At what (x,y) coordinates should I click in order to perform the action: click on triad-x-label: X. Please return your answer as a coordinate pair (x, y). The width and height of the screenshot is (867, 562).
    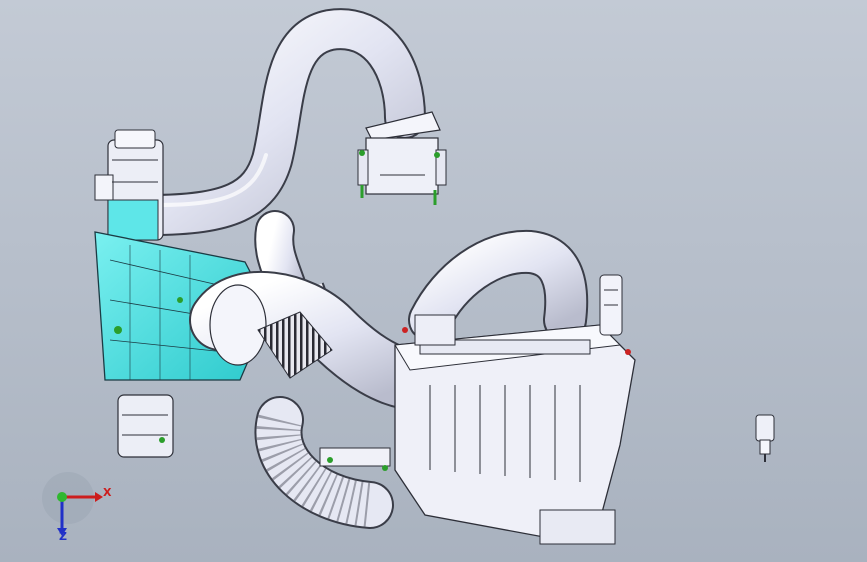
    Looking at the image, I should click on (107, 492).